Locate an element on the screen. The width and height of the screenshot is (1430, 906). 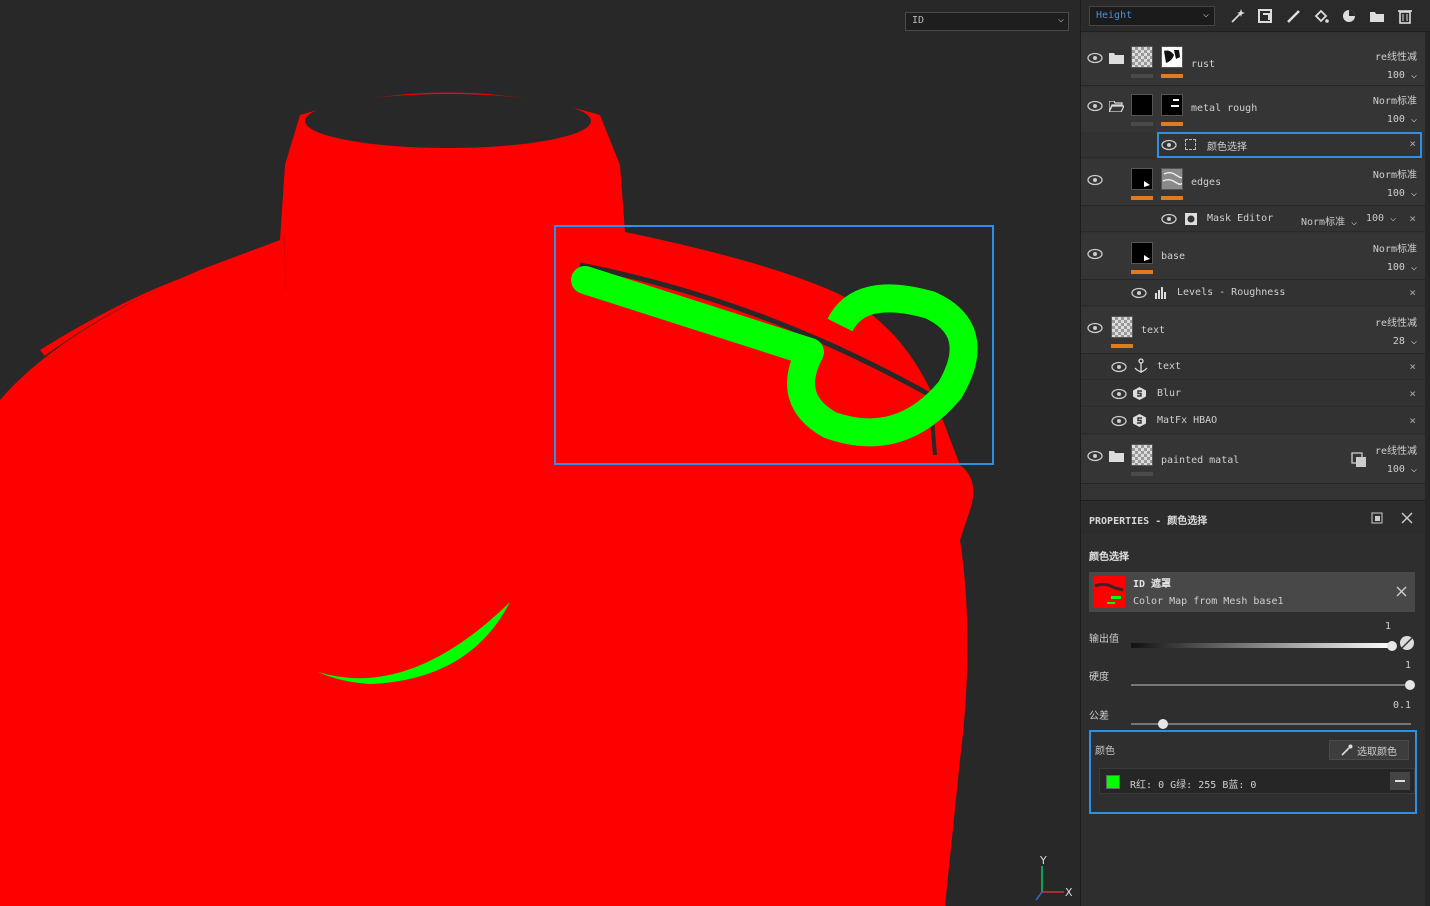
selected-effect-highlight is located at coordinates (1289, 145).